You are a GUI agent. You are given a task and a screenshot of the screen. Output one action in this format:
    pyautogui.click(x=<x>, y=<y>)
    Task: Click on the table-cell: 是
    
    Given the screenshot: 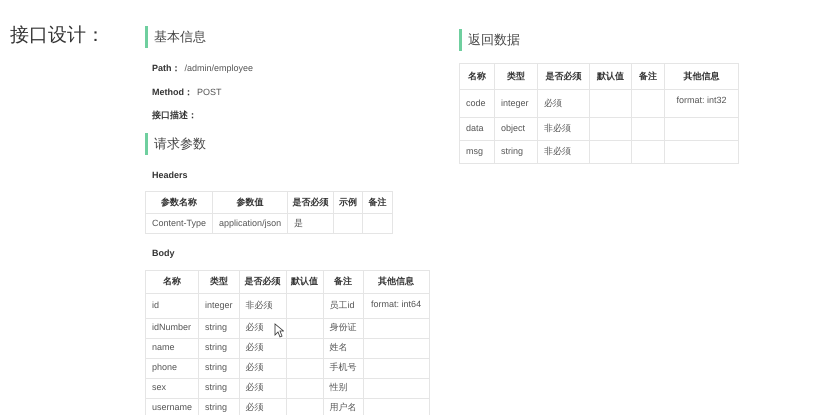 What is the action you would take?
    pyautogui.click(x=311, y=224)
    